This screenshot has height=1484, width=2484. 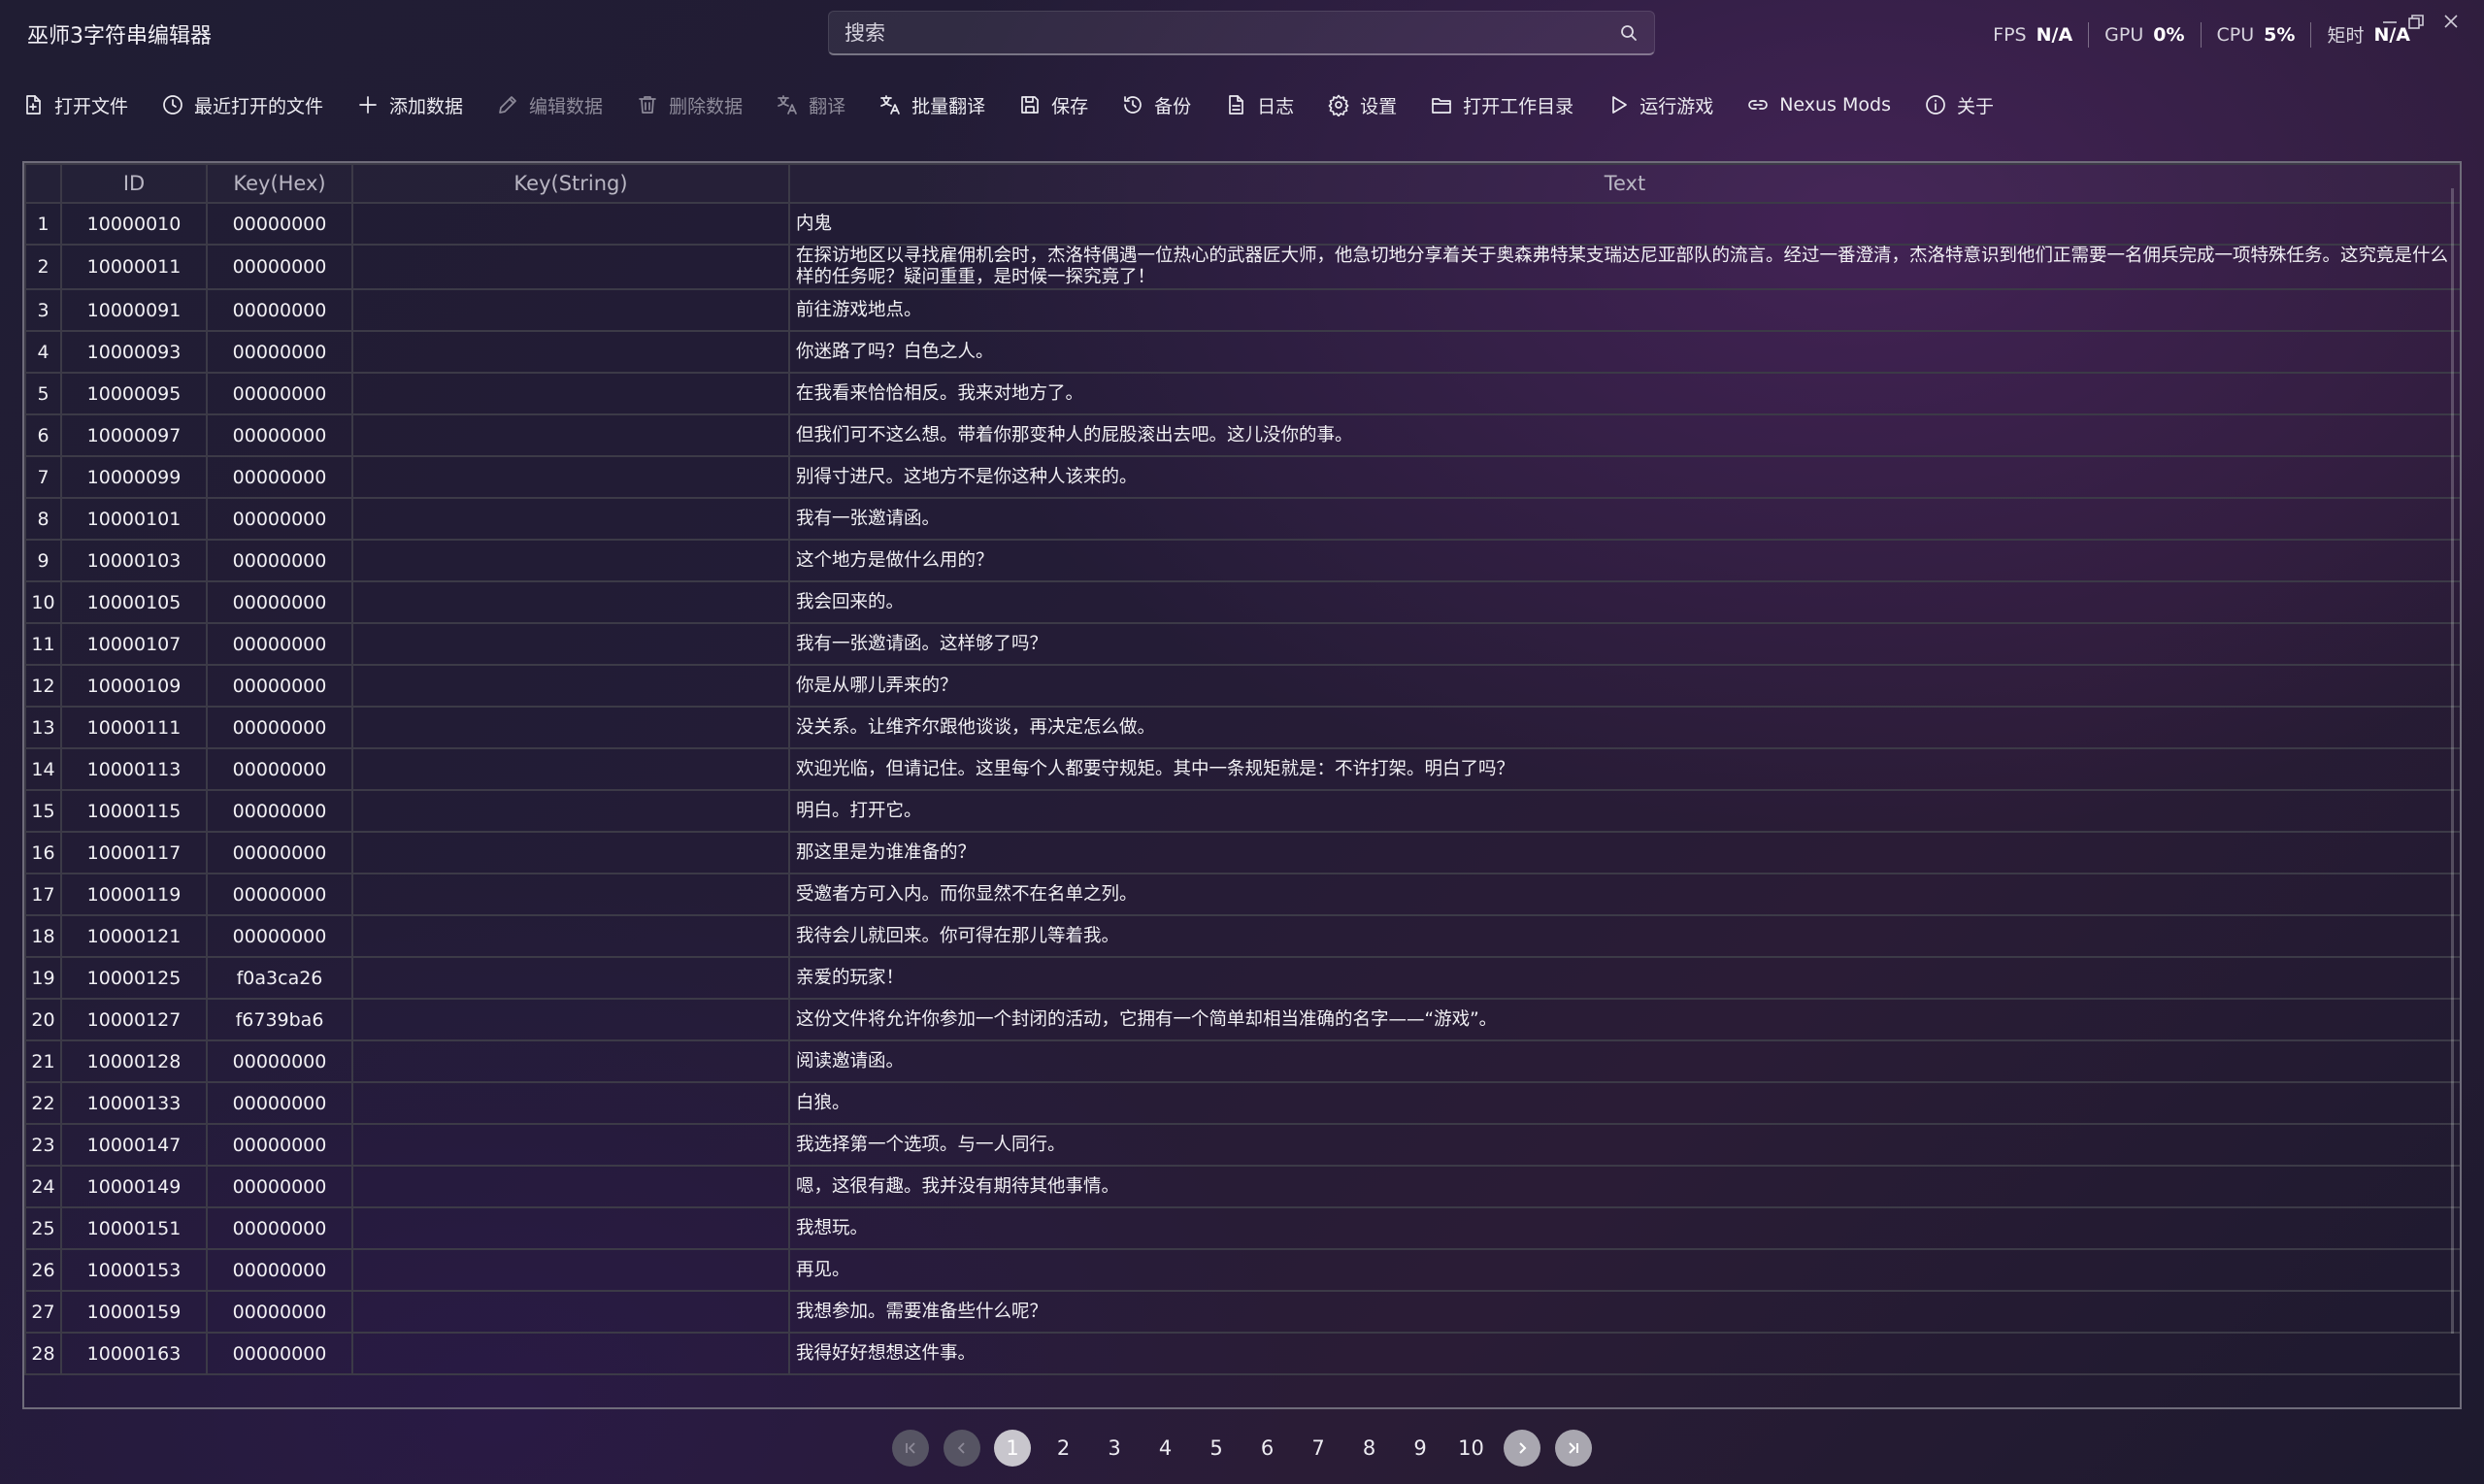 I want to click on row-number-cell: 19, so click(x=43, y=978).